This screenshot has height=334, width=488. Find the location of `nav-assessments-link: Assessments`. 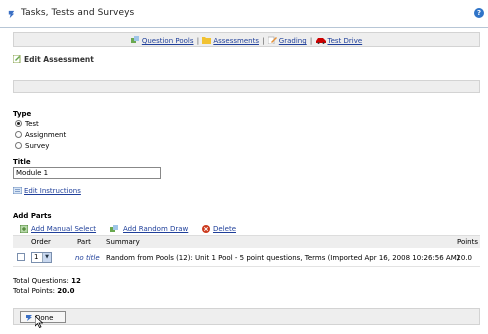

nav-assessments-link: Assessments is located at coordinates (236, 41).